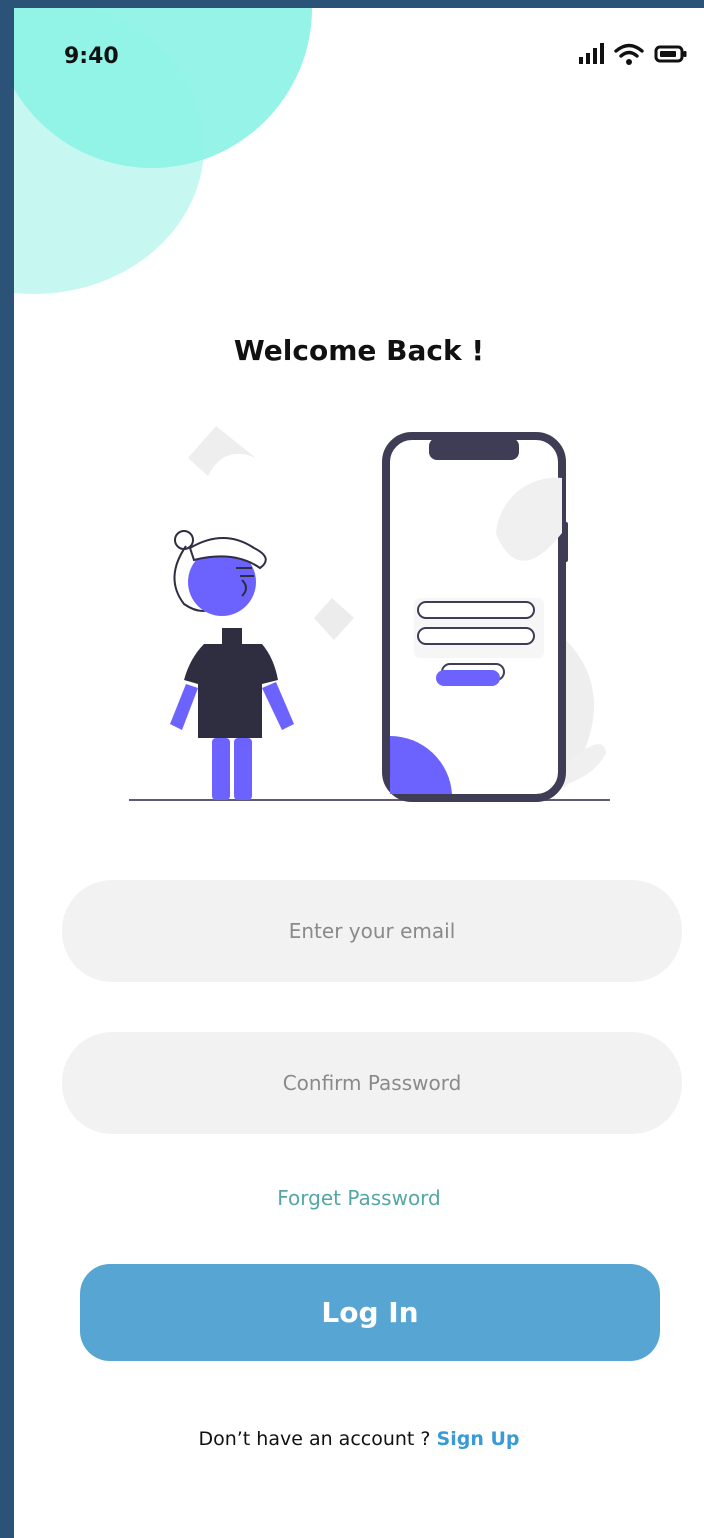 The image size is (704, 1538). Describe the element at coordinates (359, 1198) in the screenshot. I see `forgot-password-link: Forget Password` at that location.